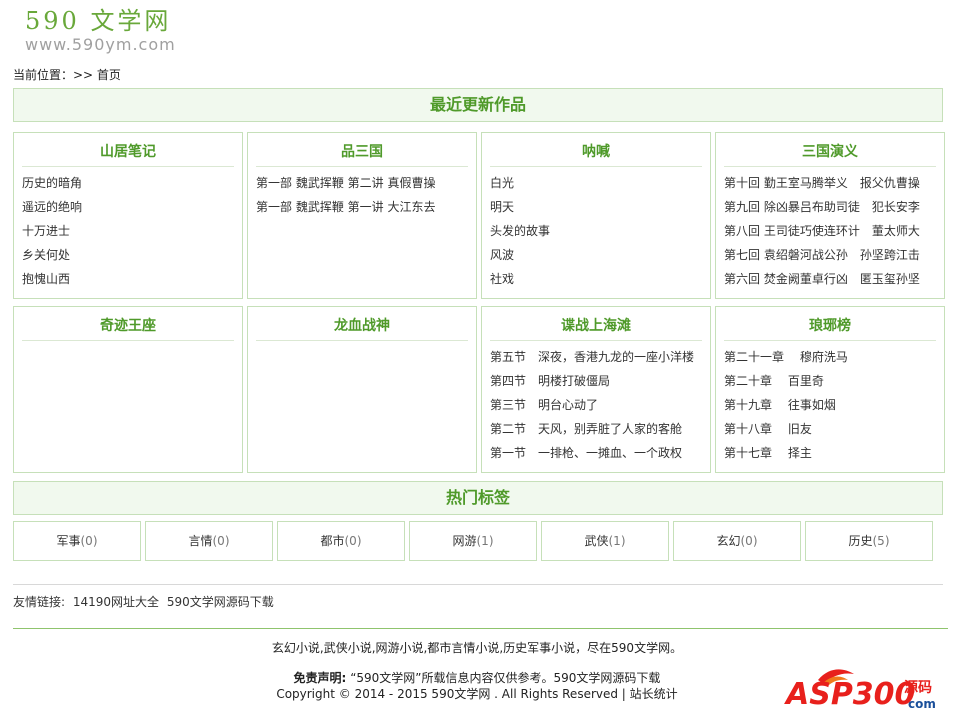  I want to click on chapter-list: 第一部 魏武挥鞭 第二讲 真假曹操 第一部 魏武挥鞭 第一讲 大江东去, so click(362, 195).